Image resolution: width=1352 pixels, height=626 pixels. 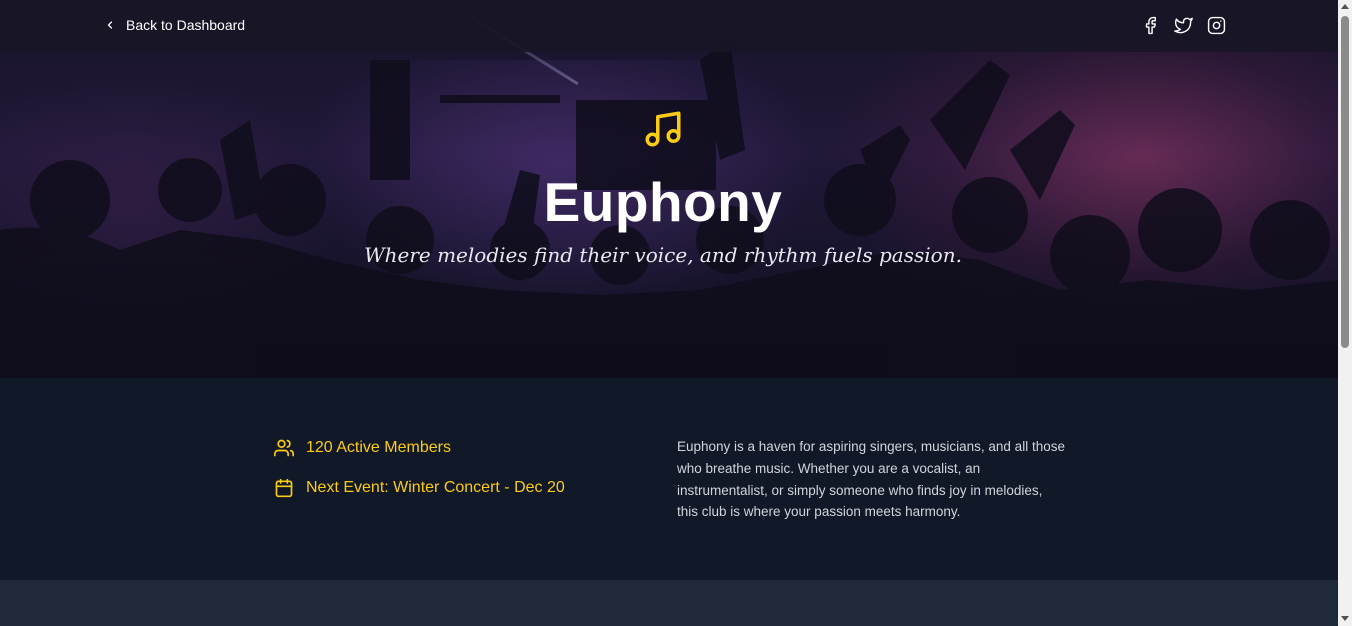 I want to click on club-title: Euphony, so click(x=663, y=202).